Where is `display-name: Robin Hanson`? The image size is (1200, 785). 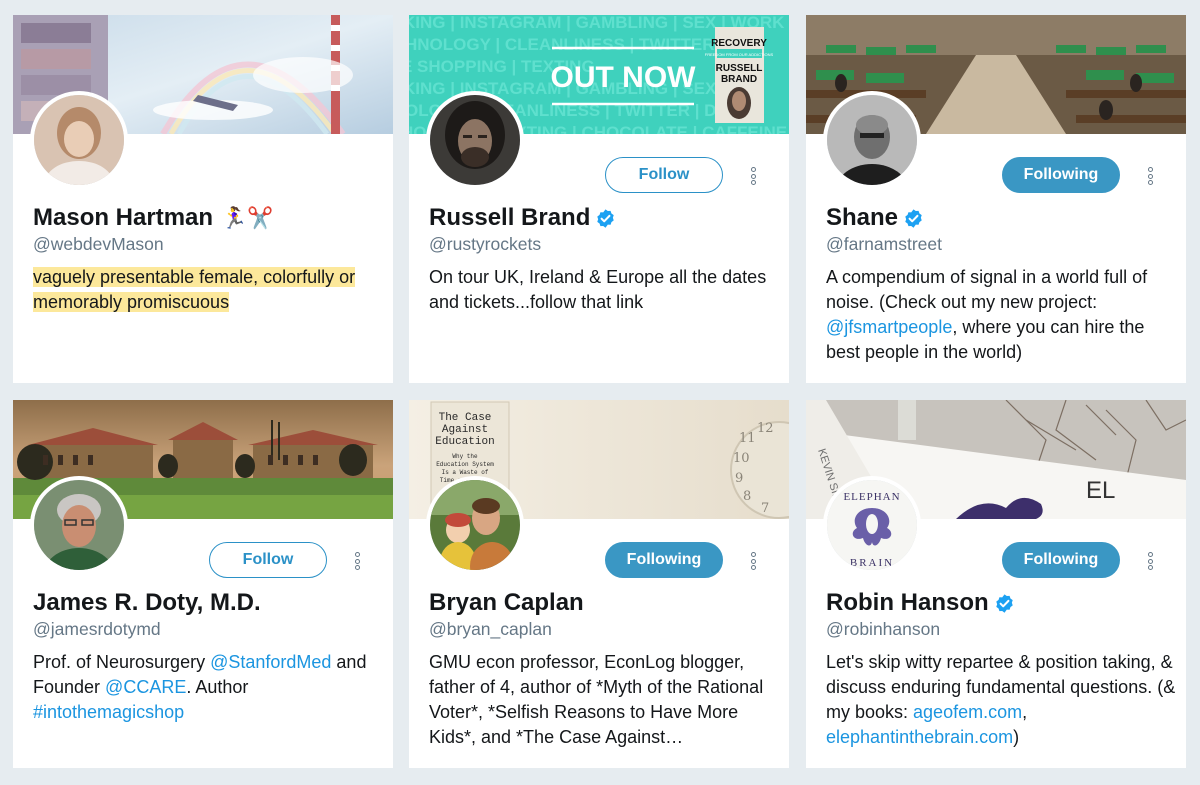
display-name: Robin Hanson is located at coordinates (907, 603).